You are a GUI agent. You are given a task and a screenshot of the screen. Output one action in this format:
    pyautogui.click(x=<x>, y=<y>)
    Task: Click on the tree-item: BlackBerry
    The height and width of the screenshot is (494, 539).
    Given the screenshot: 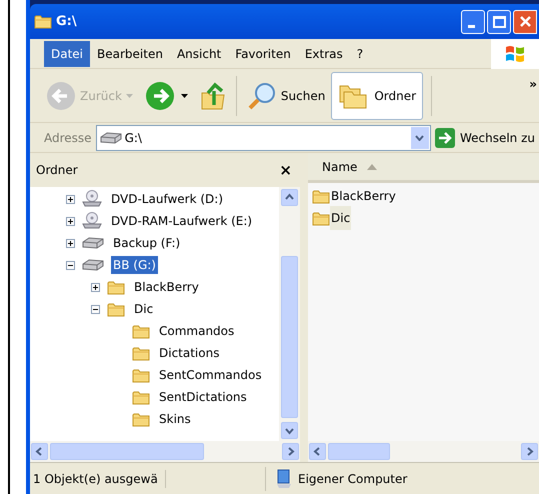 What is the action you would take?
    pyautogui.click(x=166, y=287)
    